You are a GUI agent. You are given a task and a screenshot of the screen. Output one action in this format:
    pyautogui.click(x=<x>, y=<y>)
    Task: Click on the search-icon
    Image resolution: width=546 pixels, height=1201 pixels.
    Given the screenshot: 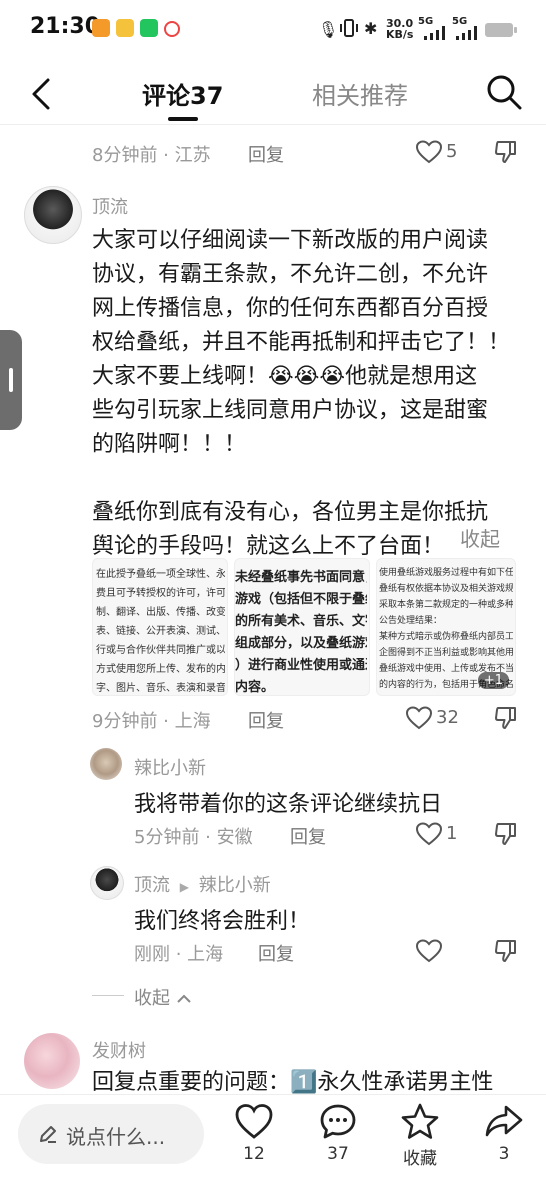 What is the action you would take?
    pyautogui.click(x=504, y=92)
    